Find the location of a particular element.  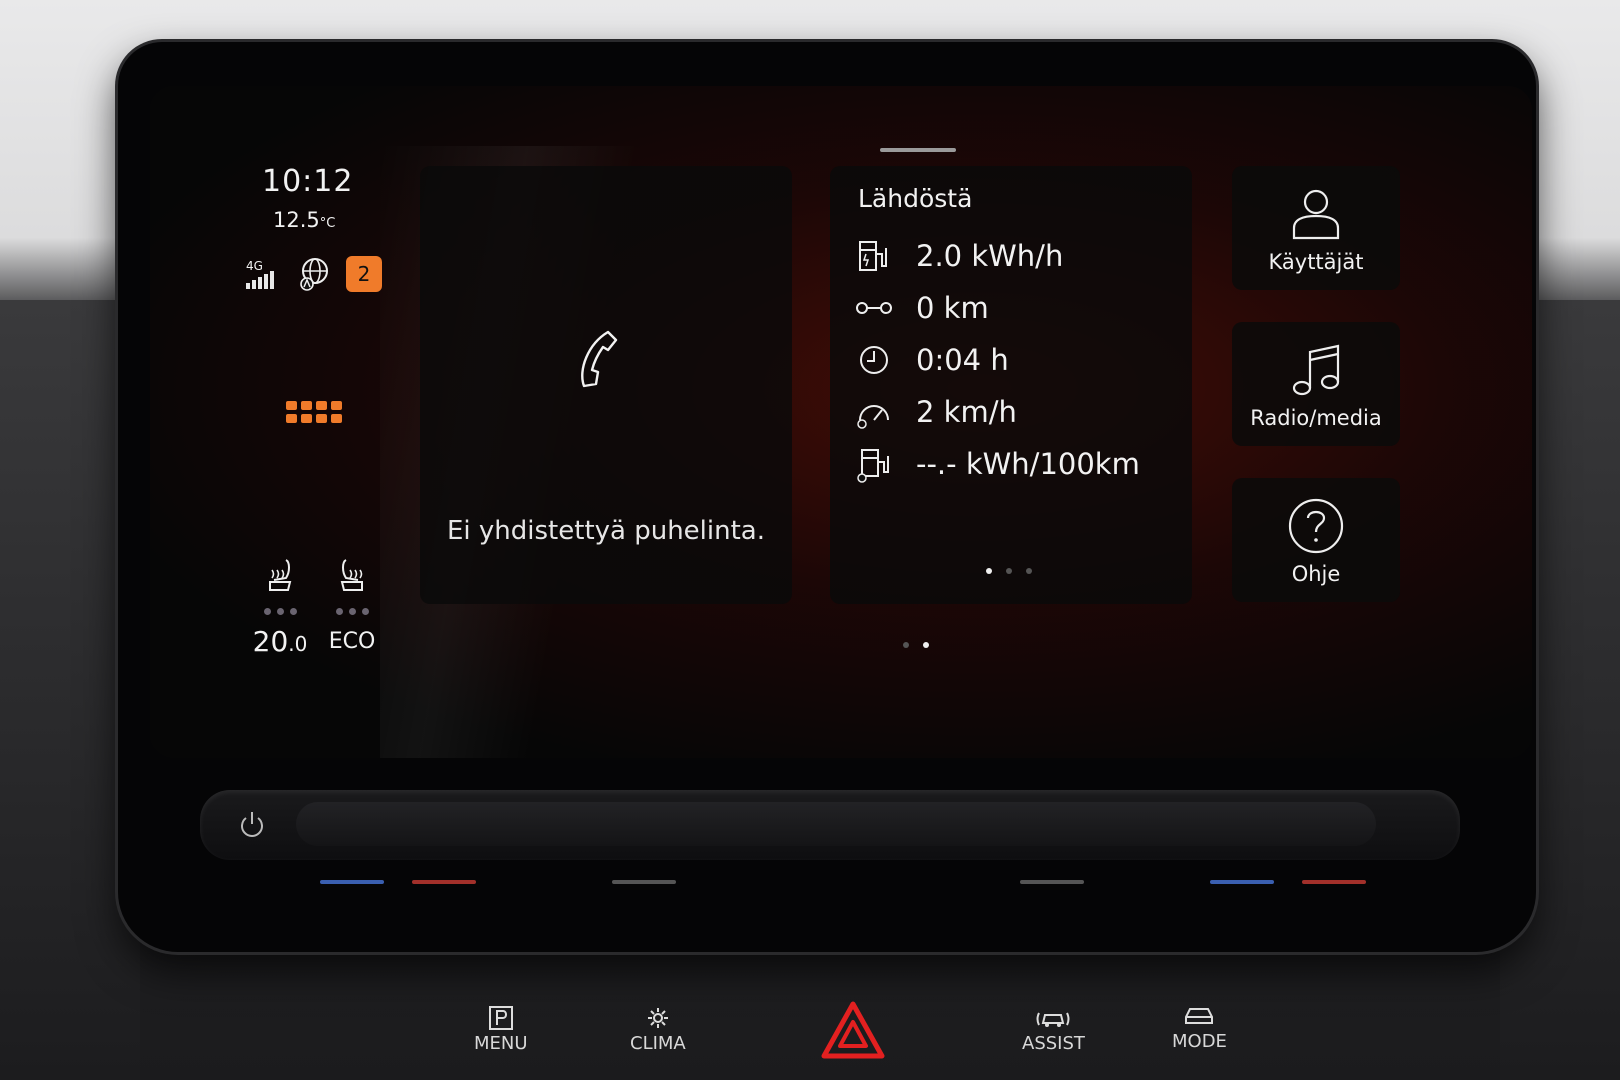

menu-label: MENU is located at coordinates (501, 1043).